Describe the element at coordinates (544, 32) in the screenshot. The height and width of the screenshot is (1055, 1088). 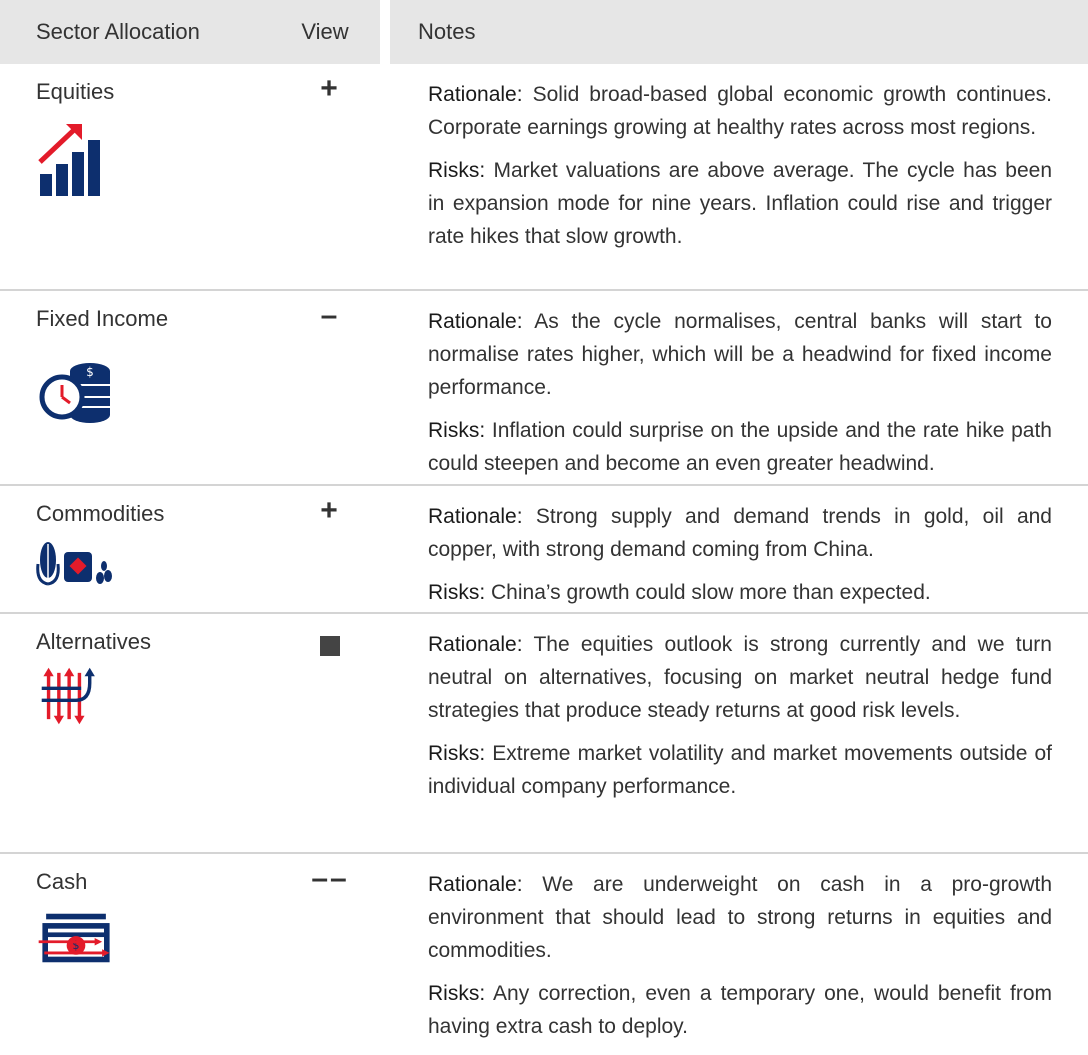
I see `table-header: Sector Allocation View Notes` at that location.